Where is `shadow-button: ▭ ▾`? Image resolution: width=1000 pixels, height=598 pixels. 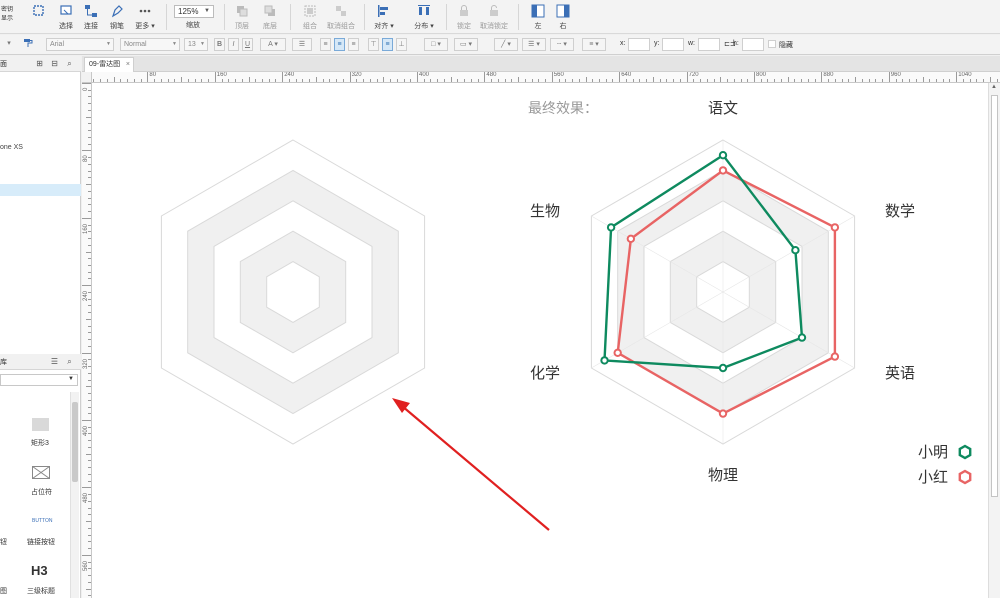
shadow-button: ▭ ▾ is located at coordinates (466, 44).